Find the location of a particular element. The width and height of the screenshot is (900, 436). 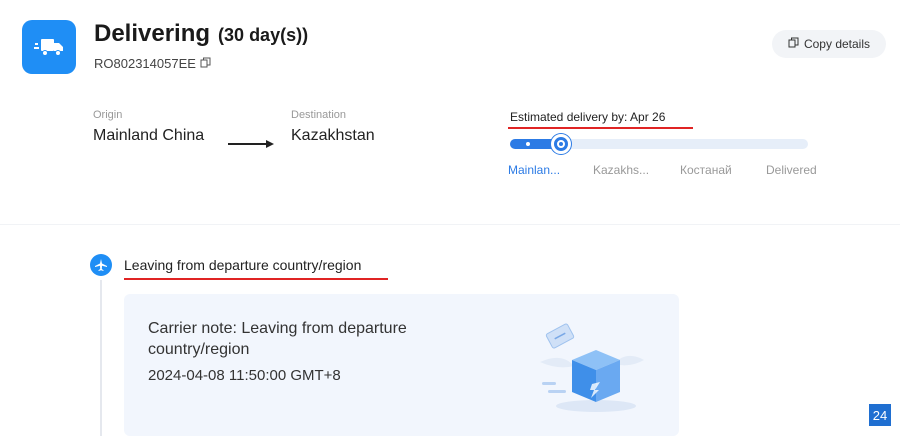

current-location-marker is located at coordinates (560, 144).